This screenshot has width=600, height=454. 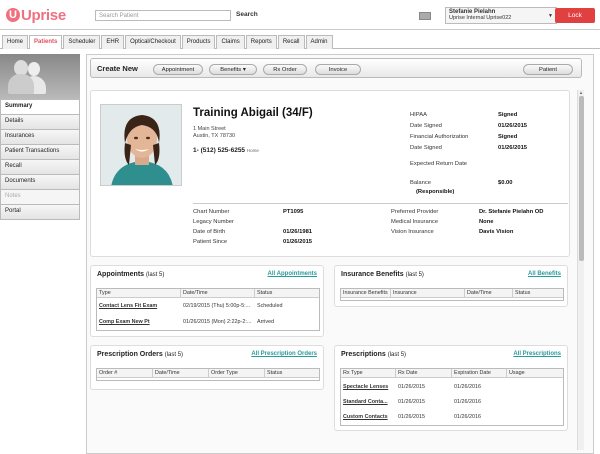 I want to click on create-patient-button: Patient, so click(x=548, y=69).